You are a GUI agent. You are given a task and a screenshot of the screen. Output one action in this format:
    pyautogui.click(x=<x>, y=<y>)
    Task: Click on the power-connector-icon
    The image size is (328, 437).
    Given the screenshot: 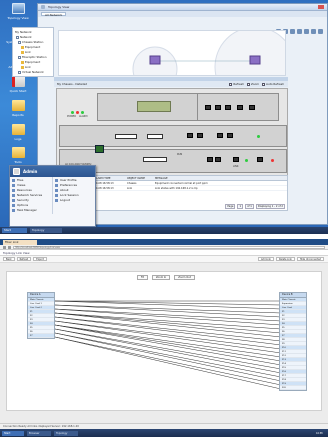 What is the action you would take?
    pyautogui.click(x=99, y=149)
    